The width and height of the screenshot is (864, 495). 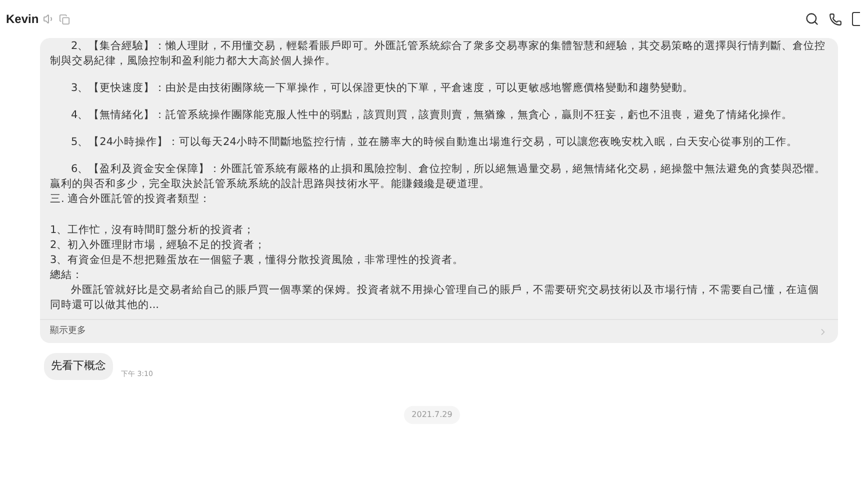 What do you see at coordinates (856, 19) in the screenshot?
I see `window-icon` at bounding box center [856, 19].